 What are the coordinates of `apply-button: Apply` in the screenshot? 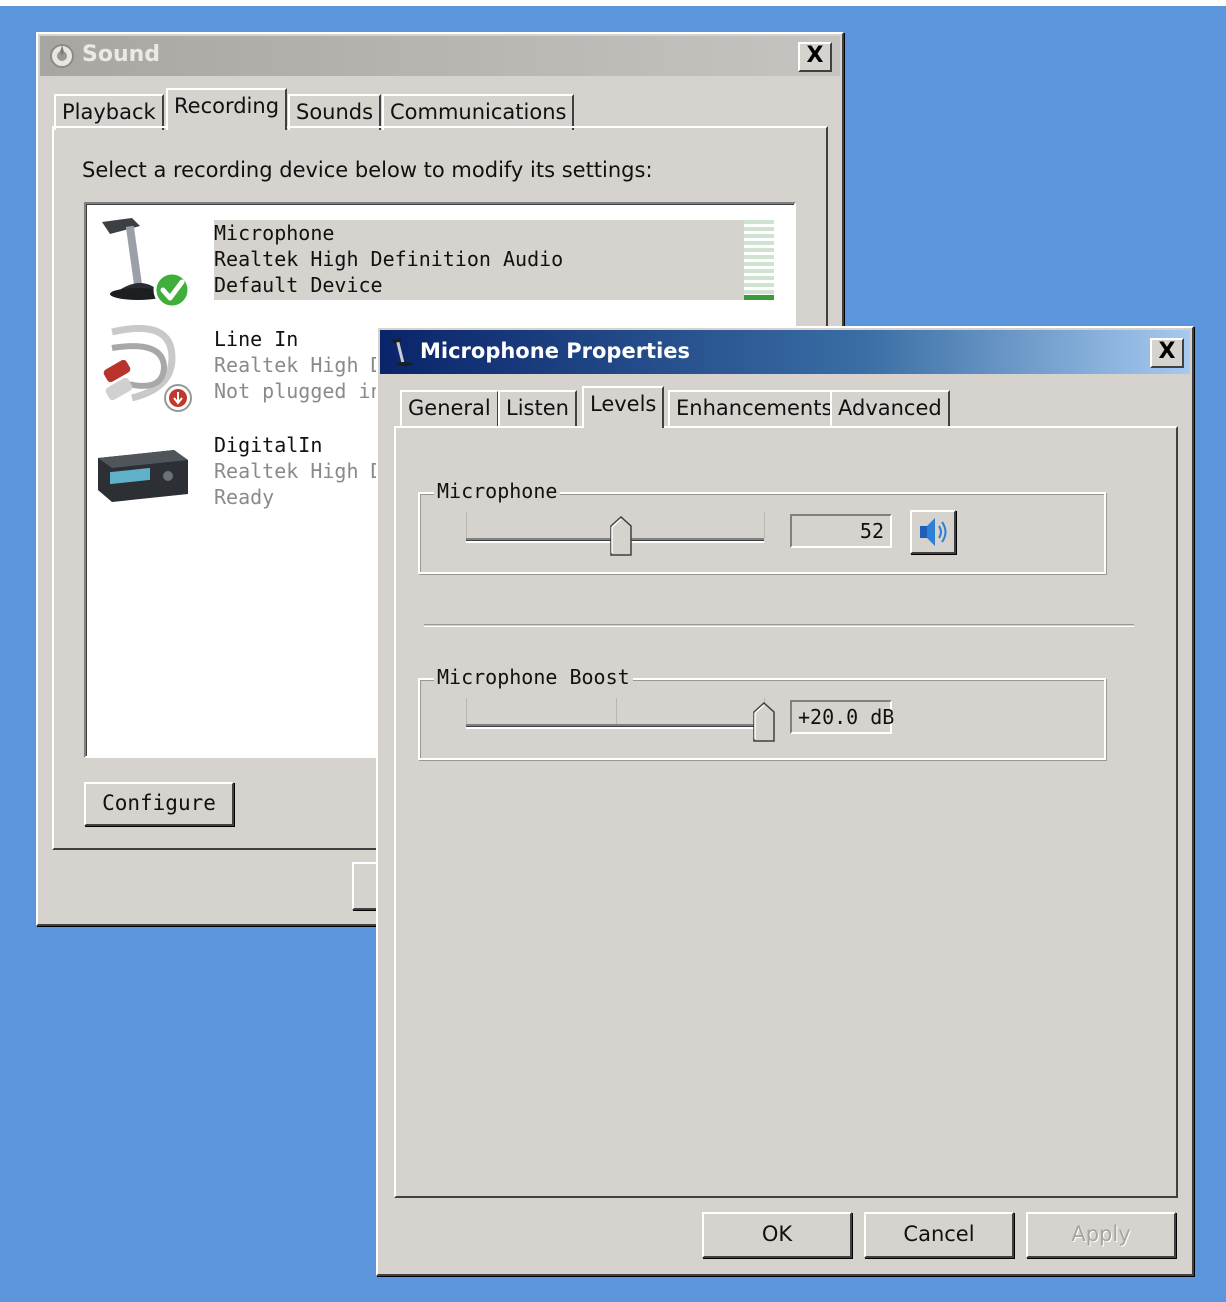 It's located at (1101, 1235).